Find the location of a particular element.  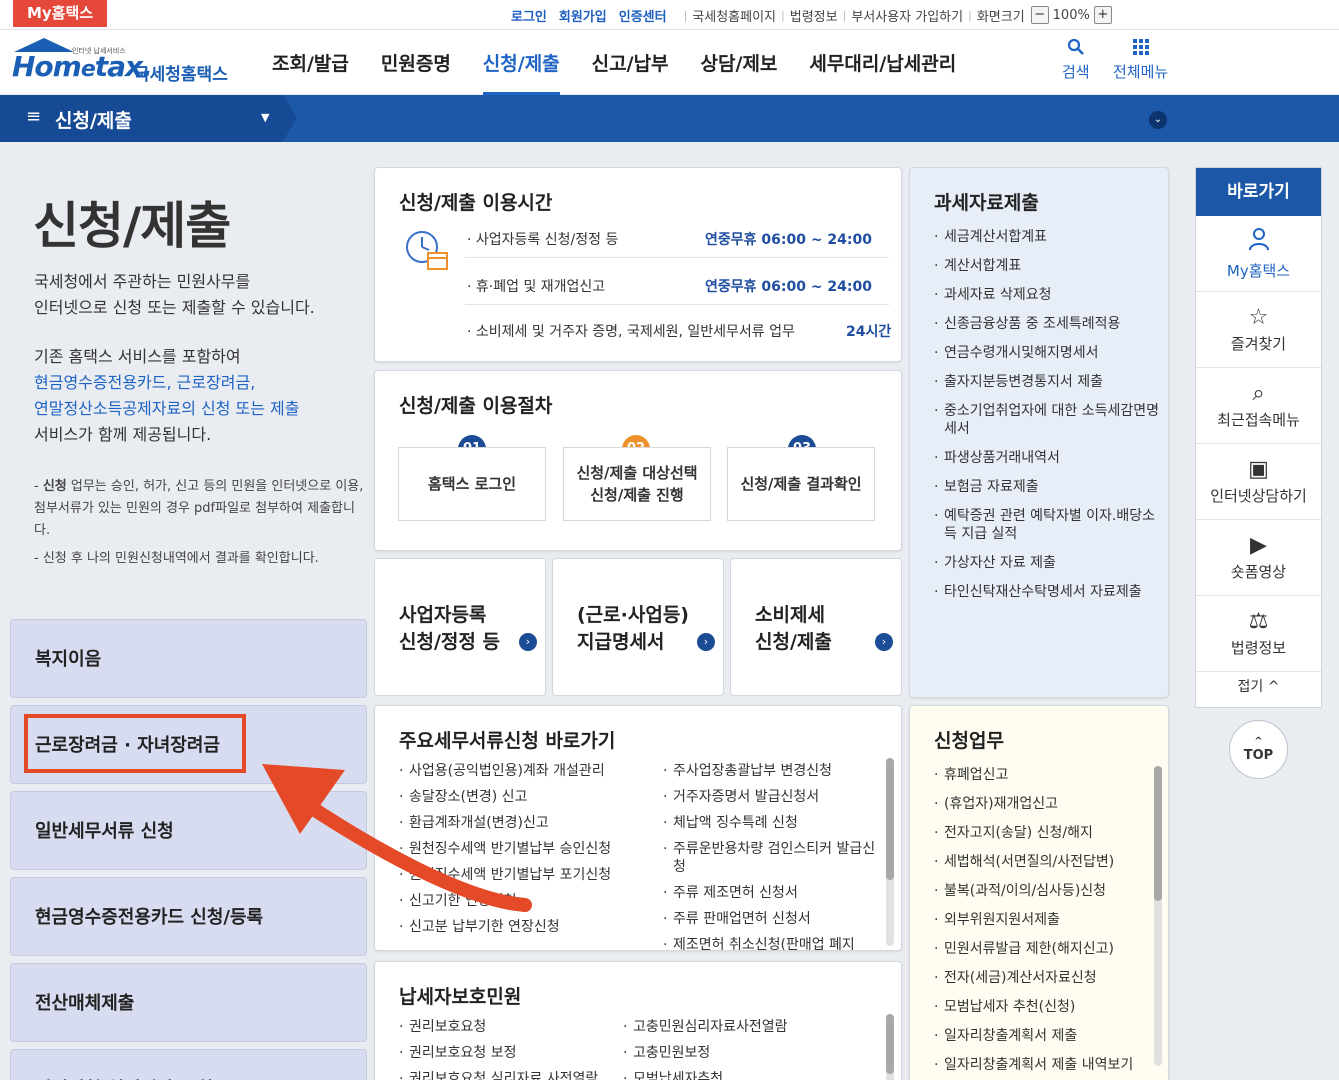

scroll-top-button: ^ TOP is located at coordinates (1258, 749).